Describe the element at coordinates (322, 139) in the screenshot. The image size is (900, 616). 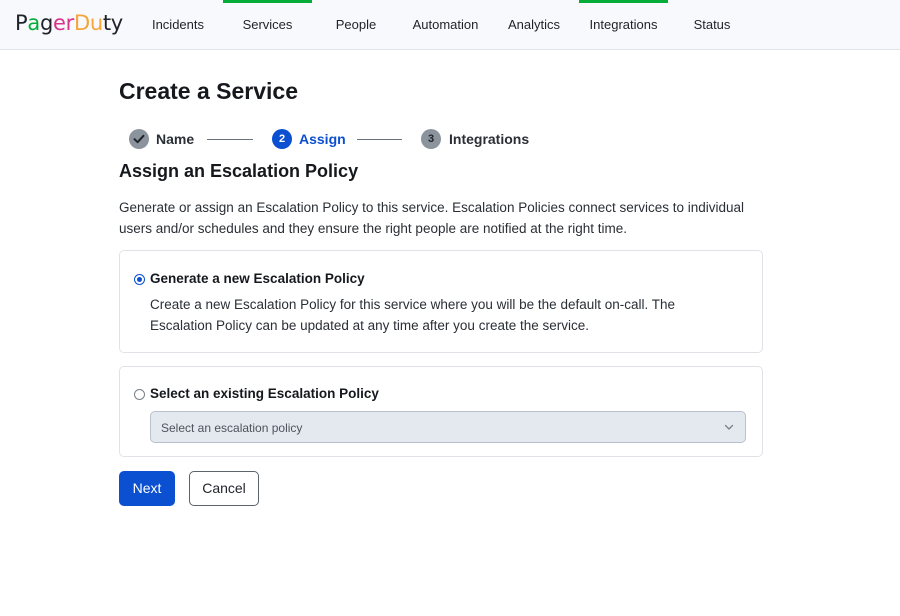
I see `step-assign-label: Assign` at that location.